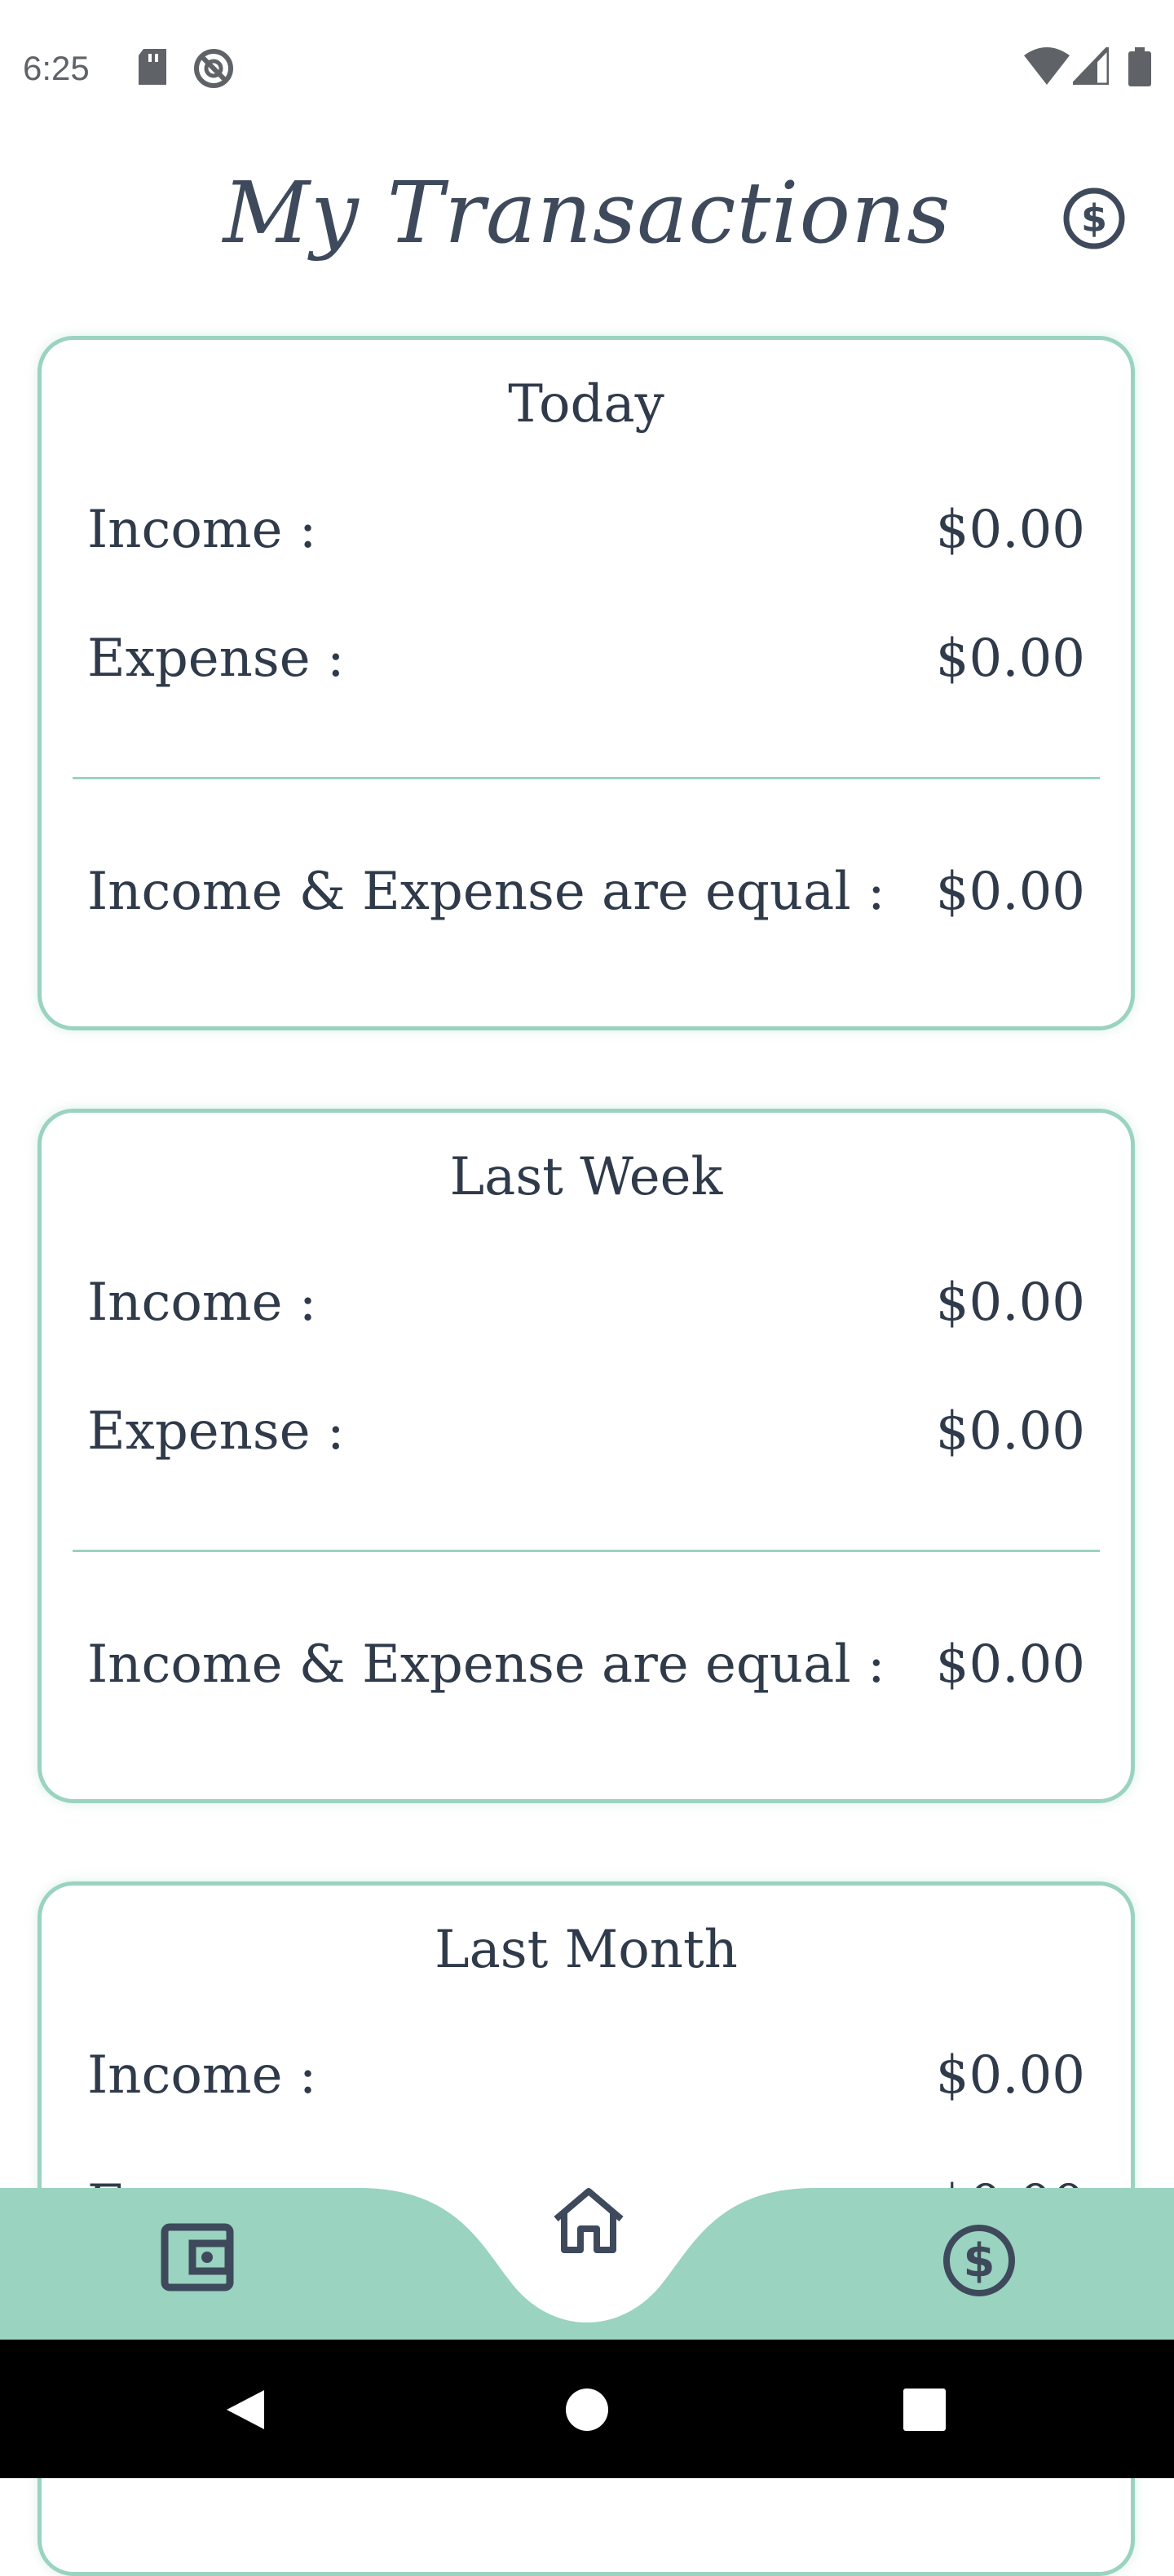 This screenshot has width=1174, height=2576. I want to click on page-title: My Transactions, so click(587, 212).